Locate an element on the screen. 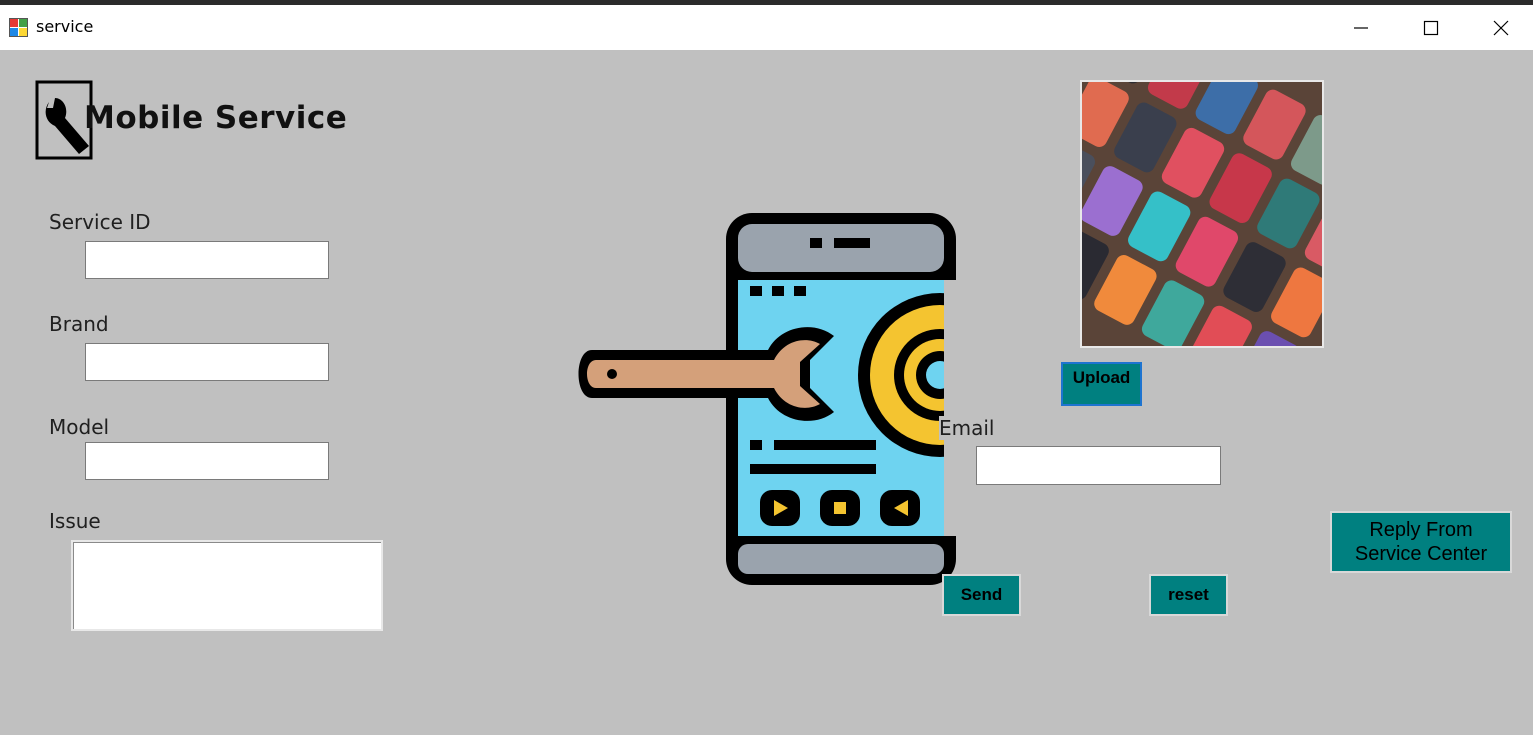 The image size is (1533, 735). brand-input is located at coordinates (207, 362).